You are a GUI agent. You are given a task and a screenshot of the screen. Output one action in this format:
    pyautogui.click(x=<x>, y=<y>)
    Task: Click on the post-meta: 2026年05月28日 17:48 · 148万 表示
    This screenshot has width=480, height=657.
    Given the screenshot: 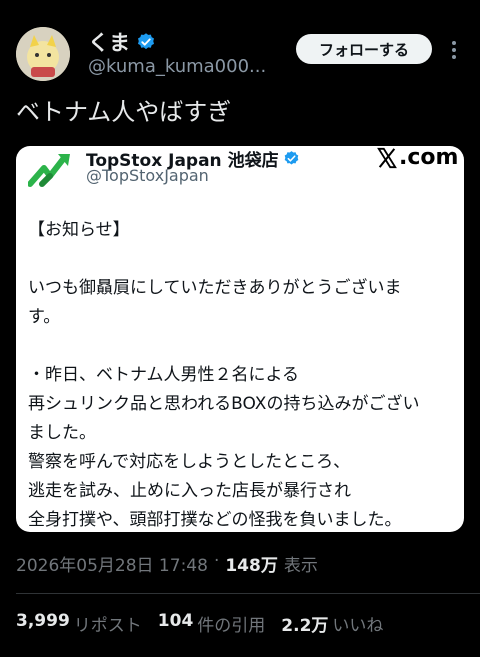 What is the action you would take?
    pyautogui.click(x=167, y=563)
    